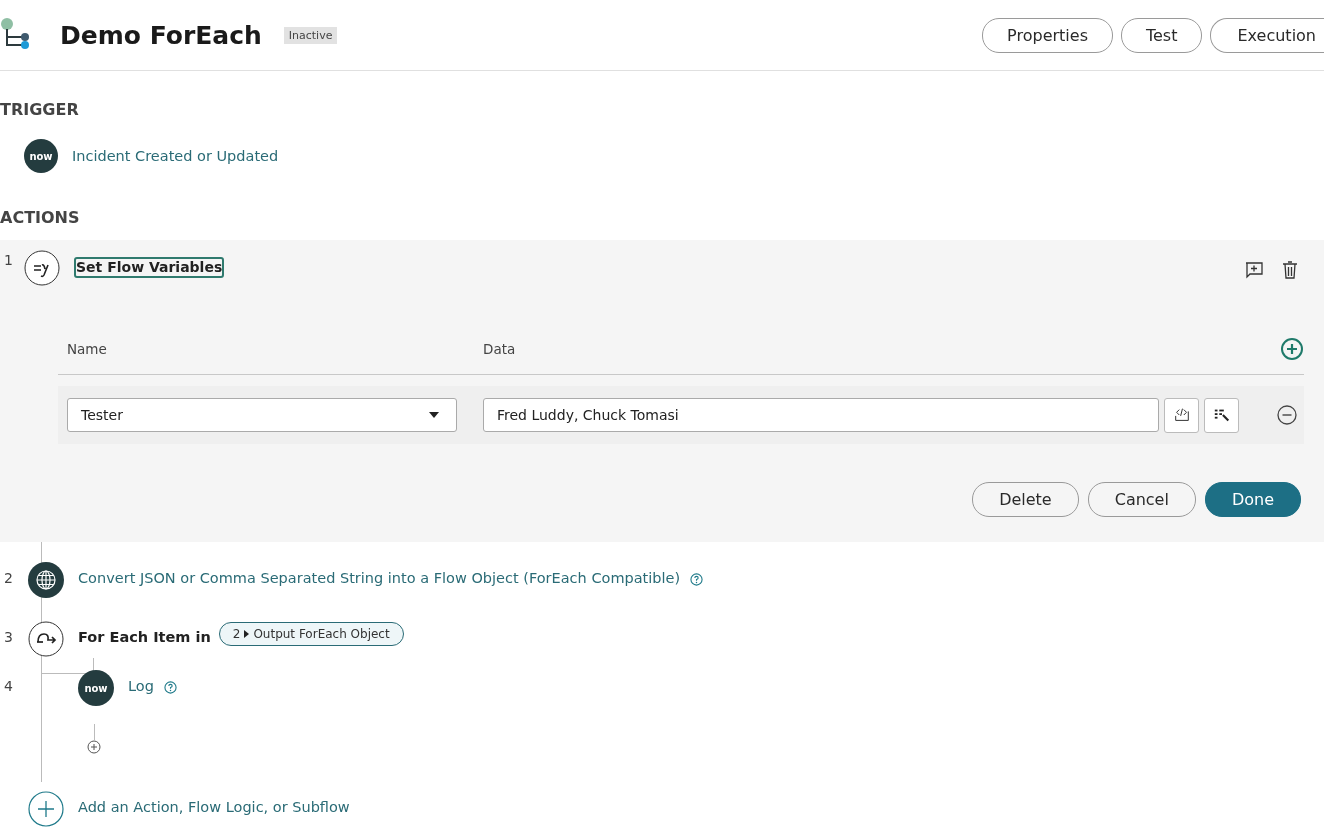 The image size is (1324, 830). I want to click on data-pill-picker-button, so click(1221, 415).